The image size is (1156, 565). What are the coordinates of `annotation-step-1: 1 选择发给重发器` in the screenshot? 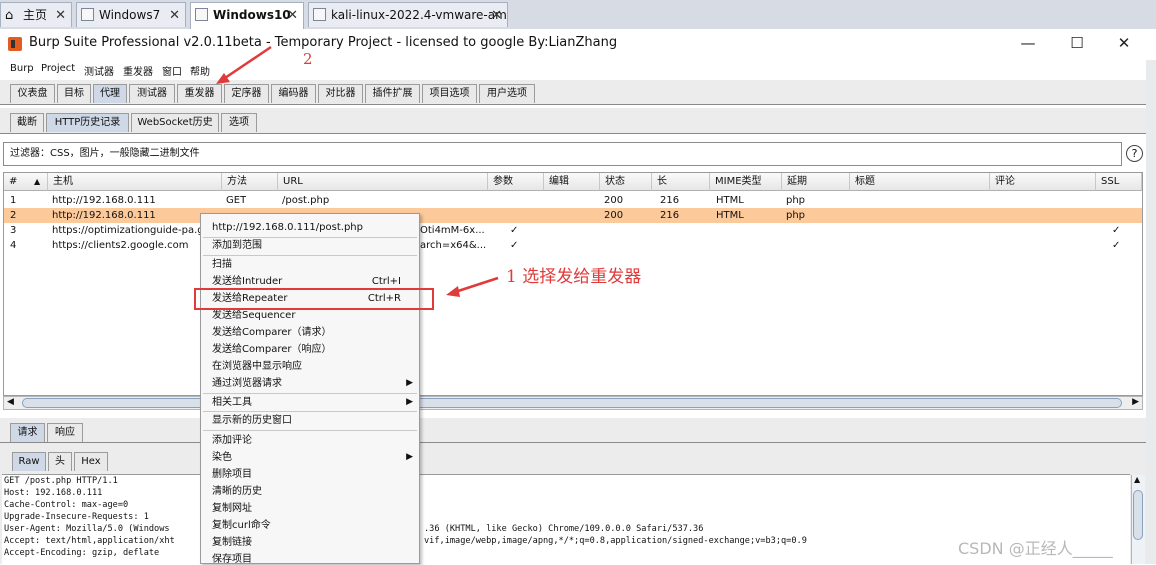 It's located at (574, 277).